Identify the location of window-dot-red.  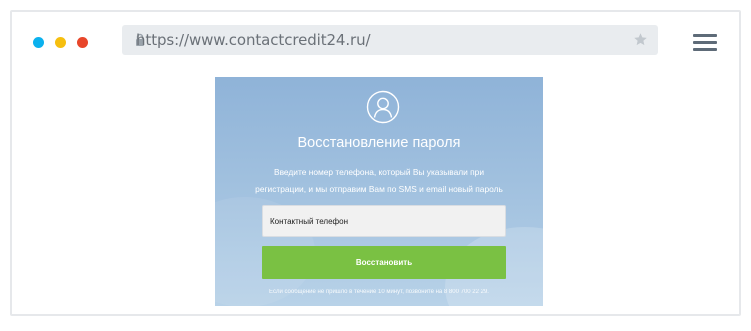
(82, 42).